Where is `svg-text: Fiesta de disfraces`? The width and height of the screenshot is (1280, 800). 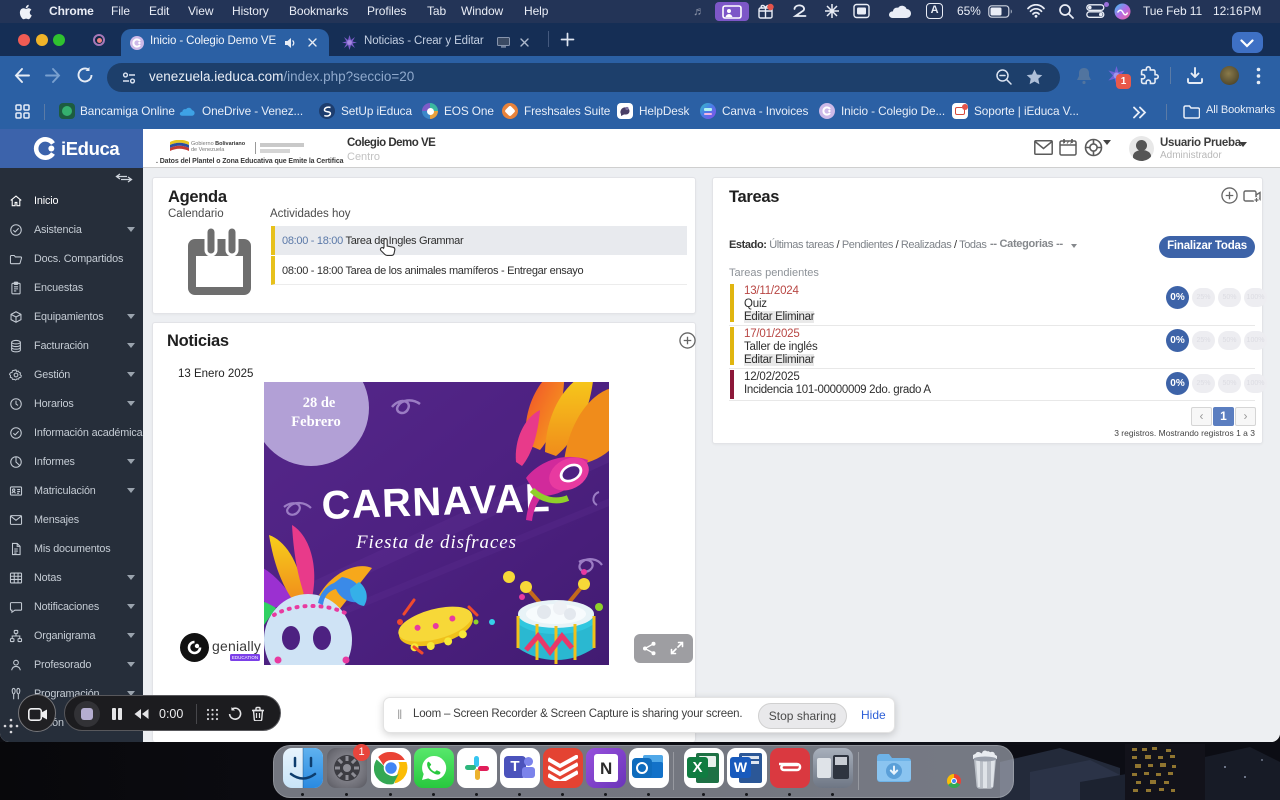
svg-text: Fiesta de disfraces is located at coordinates (435, 542).